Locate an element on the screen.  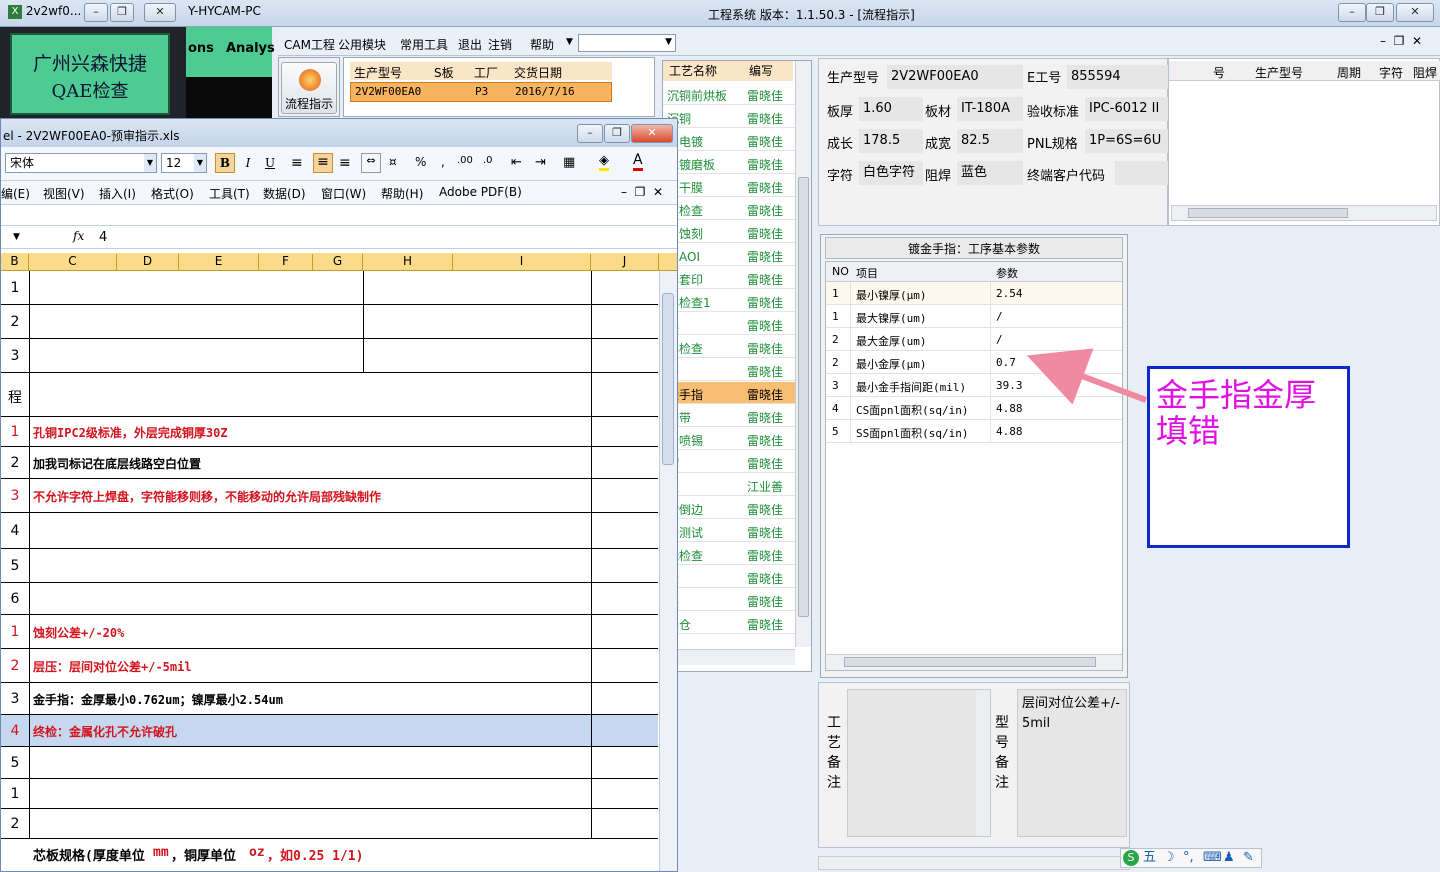
ime-item-icon: ♟ is located at coordinates (1229, 858).